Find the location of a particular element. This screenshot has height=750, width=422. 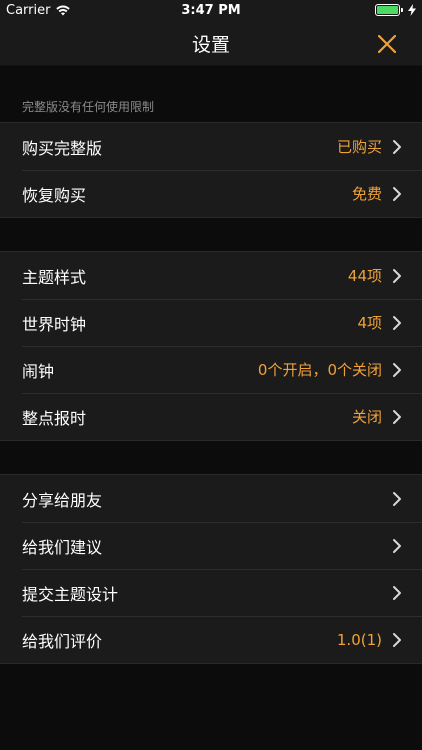

row-value: 已购买 is located at coordinates (359, 147).